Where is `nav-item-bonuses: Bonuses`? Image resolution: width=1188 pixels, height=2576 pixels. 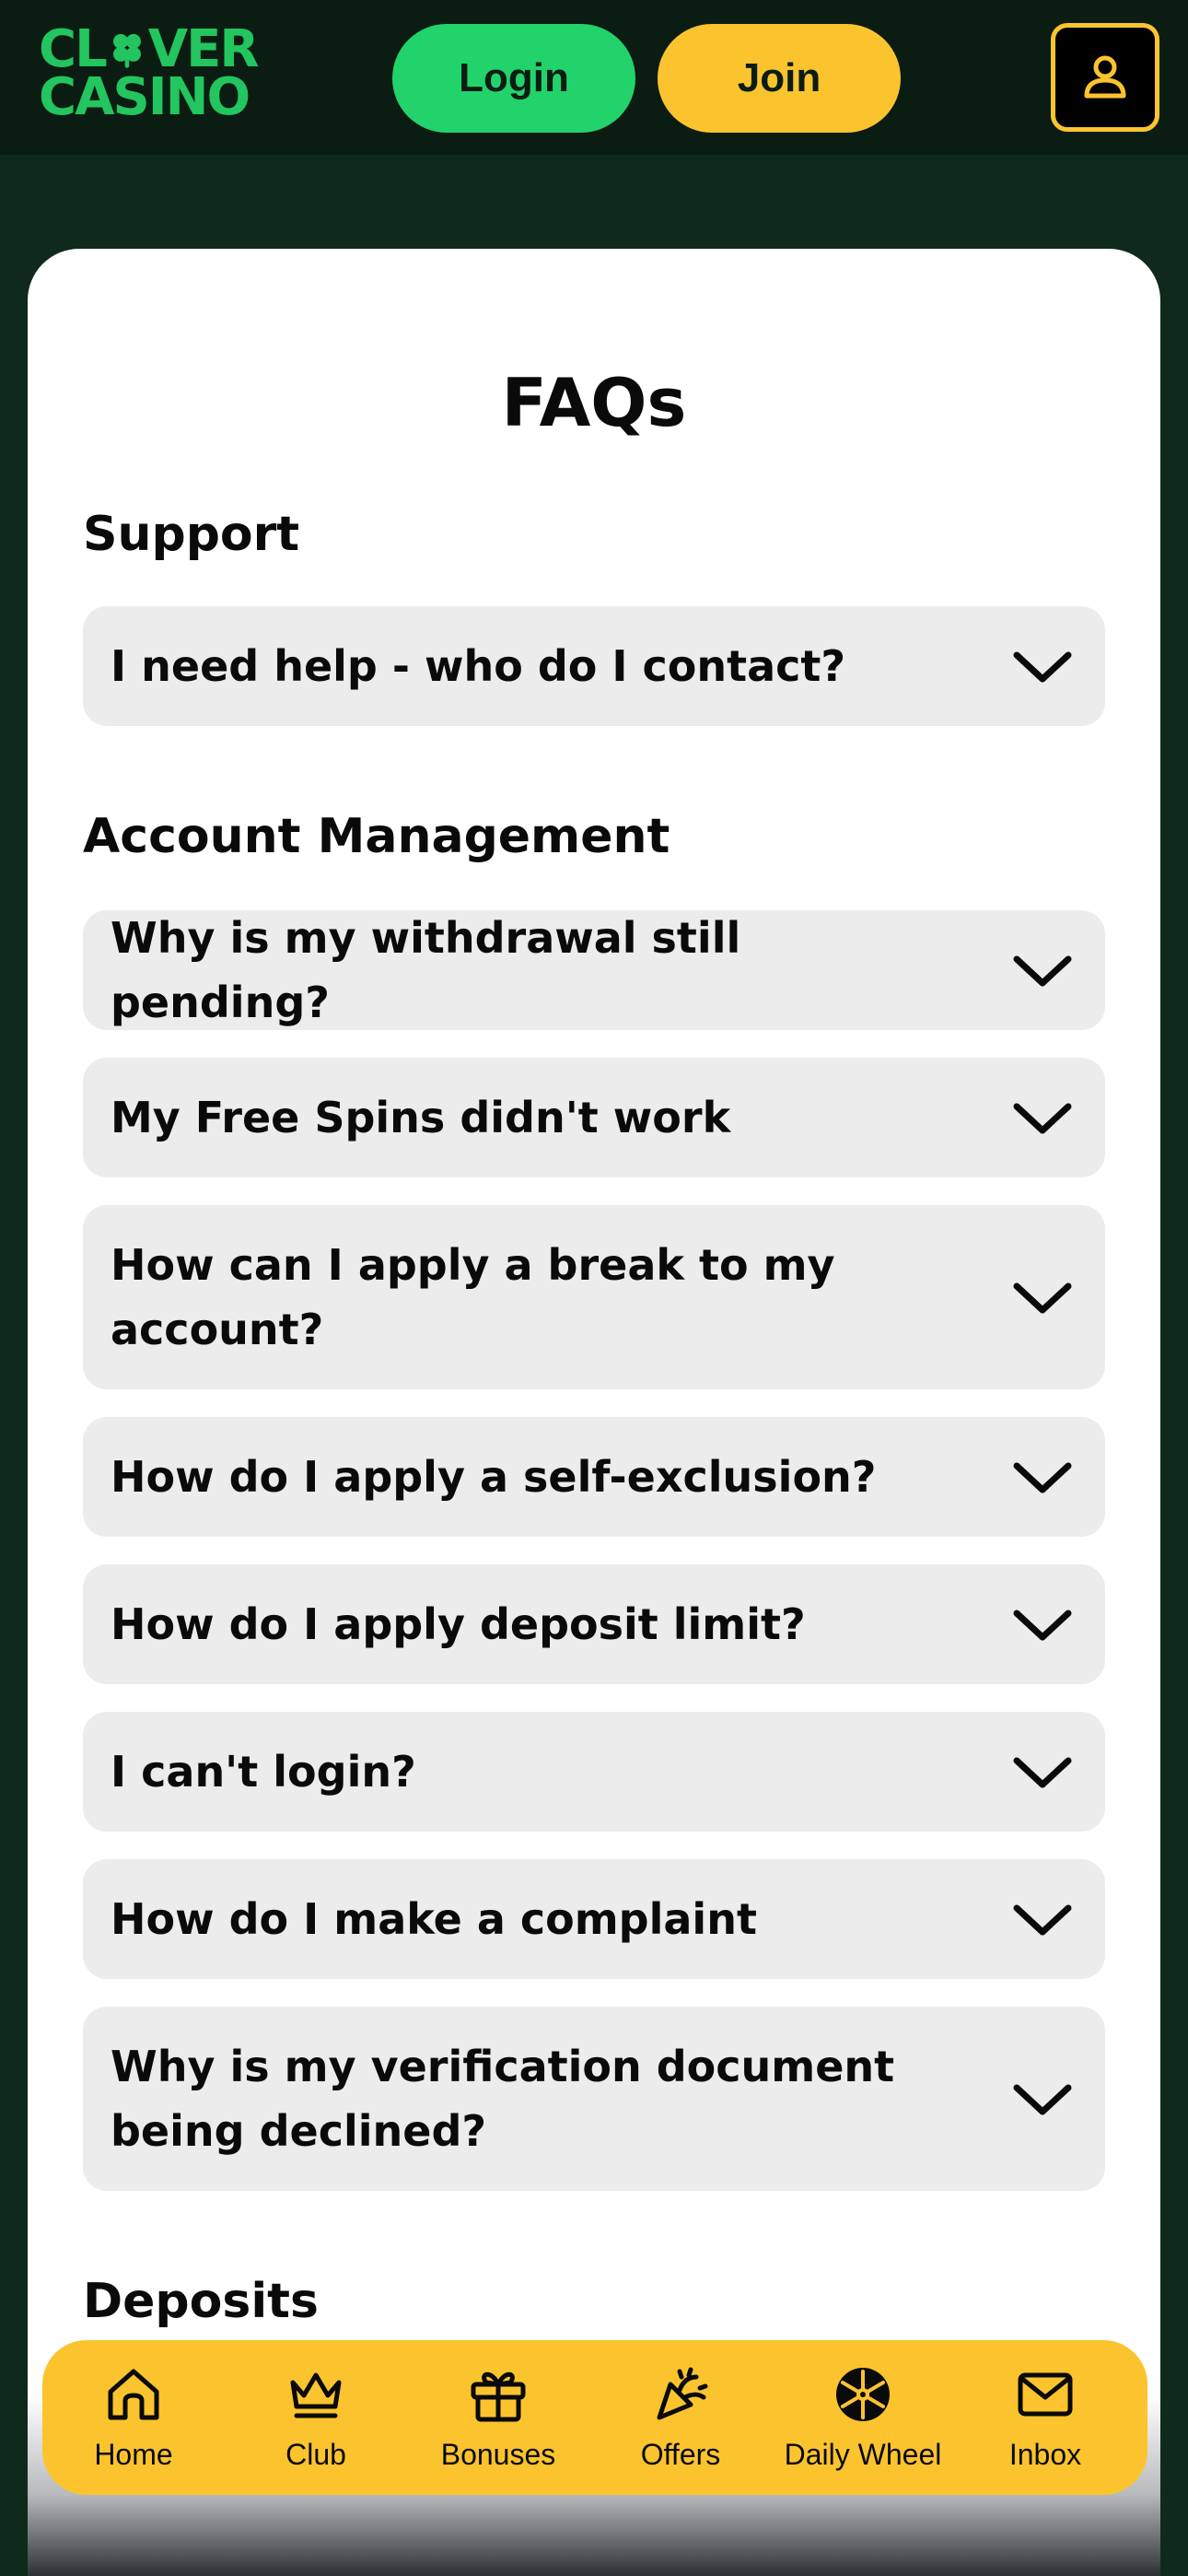
nav-item-bonuses: Bonuses is located at coordinates (498, 2417).